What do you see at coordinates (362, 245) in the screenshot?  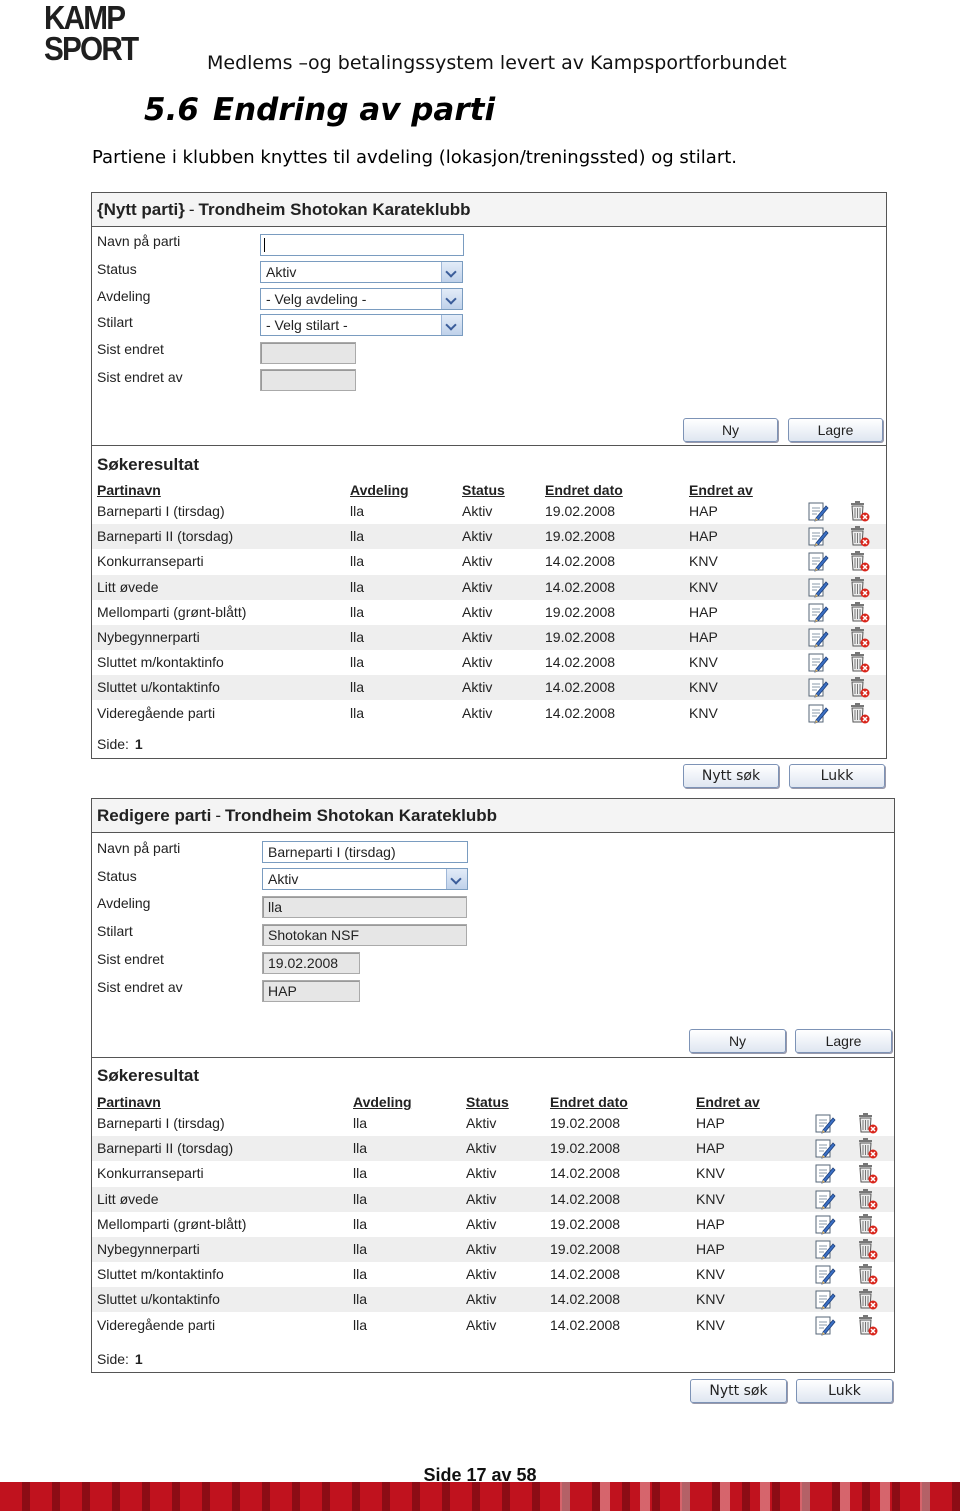 I see `party-name-input` at bounding box center [362, 245].